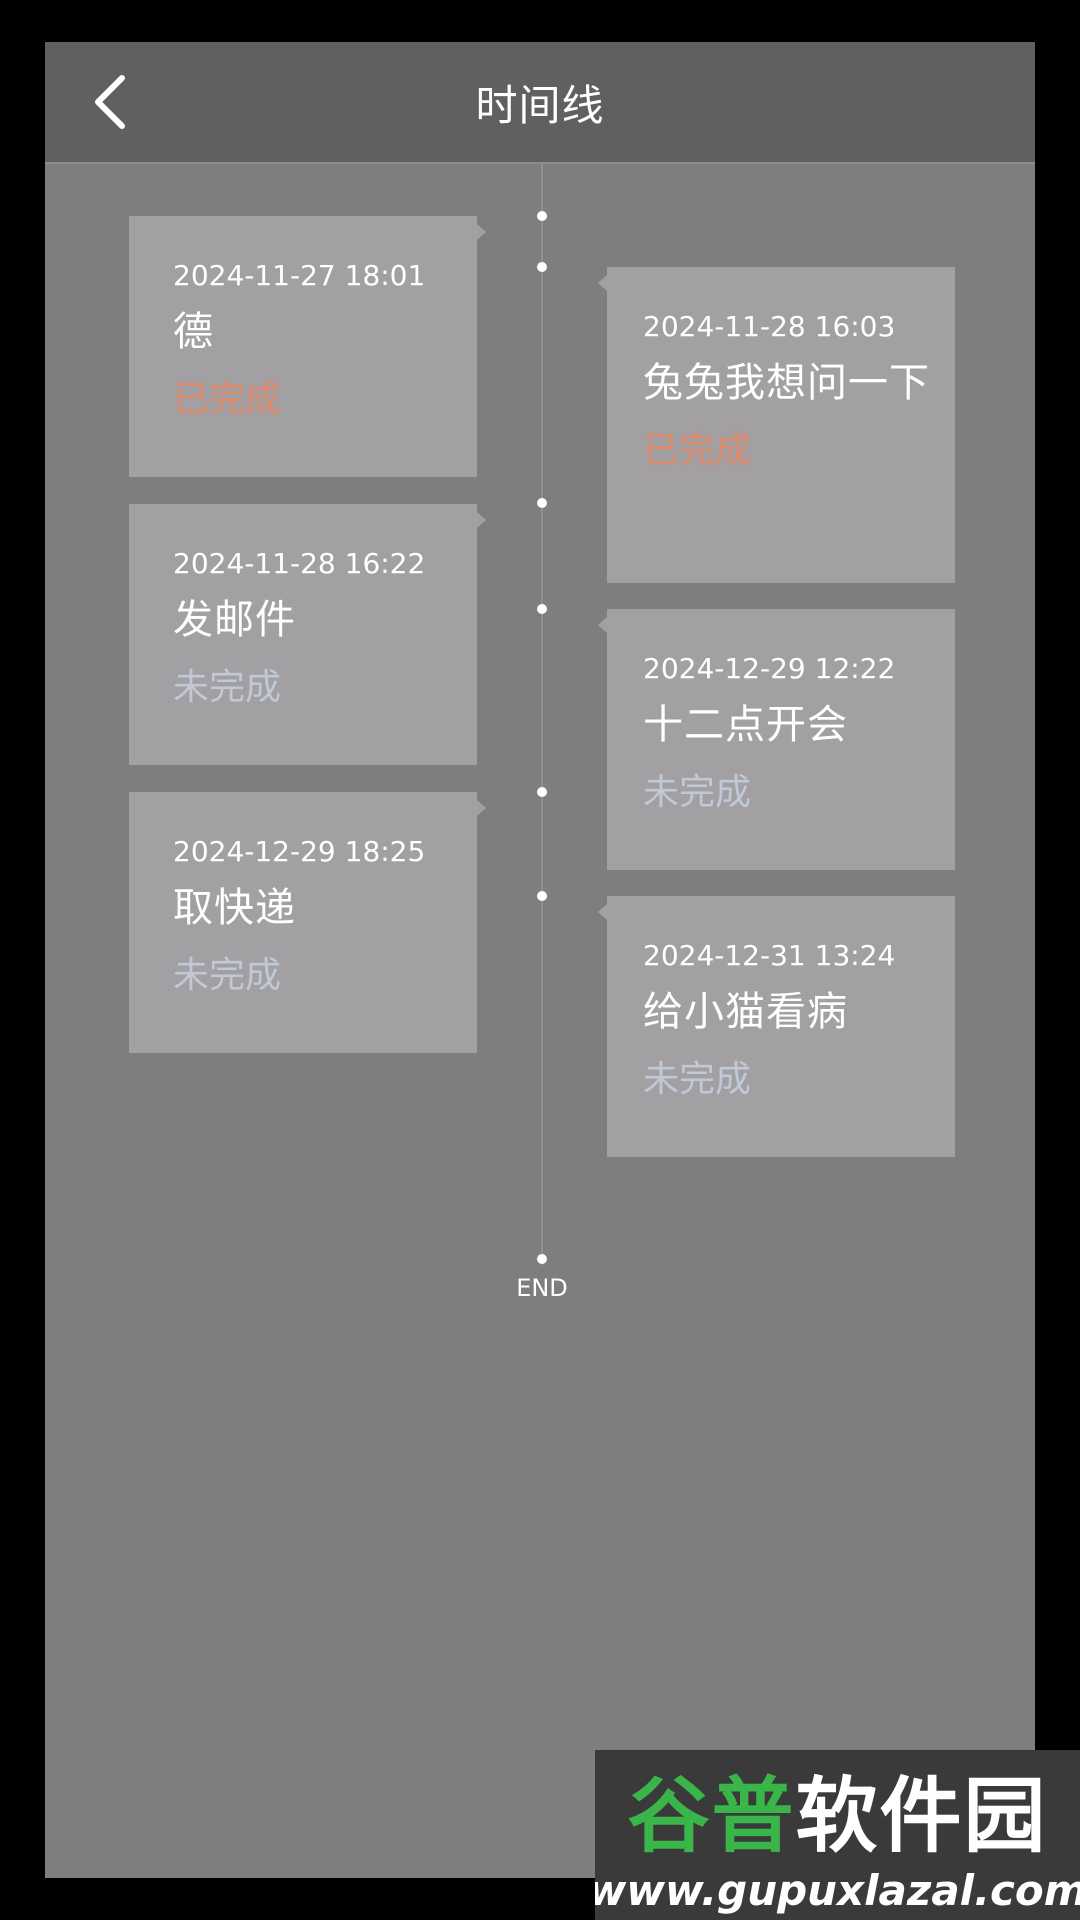 Image resolution: width=1080 pixels, height=1920 pixels. Describe the element at coordinates (307, 346) in the screenshot. I see `timeline-card: 2024-11-27 18:01 德 已完成` at that location.